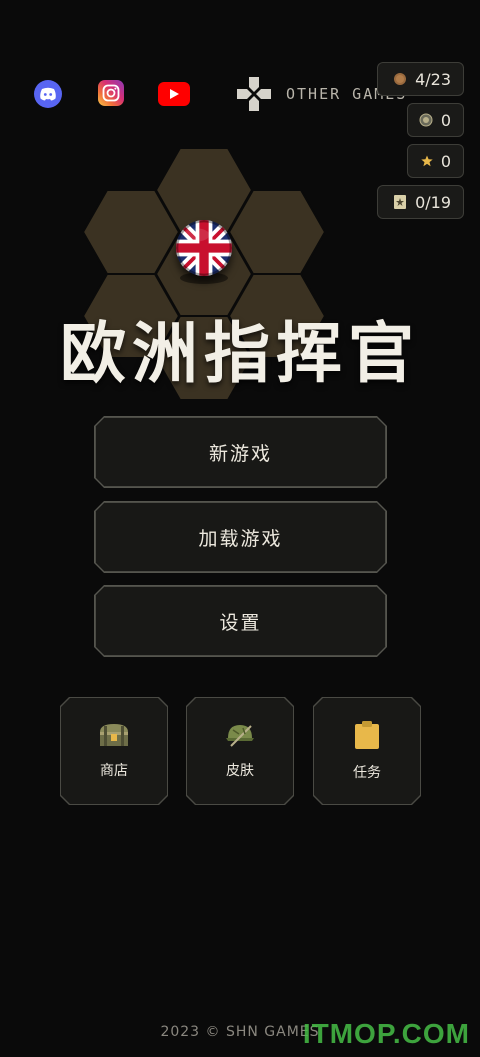 The width and height of the screenshot is (480, 1057). What do you see at coordinates (114, 735) in the screenshot?
I see `chest-icon` at bounding box center [114, 735].